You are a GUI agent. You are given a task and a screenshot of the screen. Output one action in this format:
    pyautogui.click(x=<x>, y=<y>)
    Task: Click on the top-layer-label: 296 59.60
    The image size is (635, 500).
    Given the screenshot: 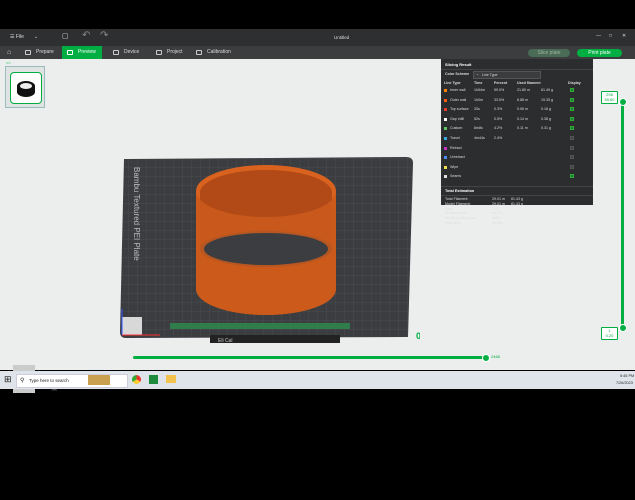 What is the action you would take?
    pyautogui.click(x=609, y=97)
    